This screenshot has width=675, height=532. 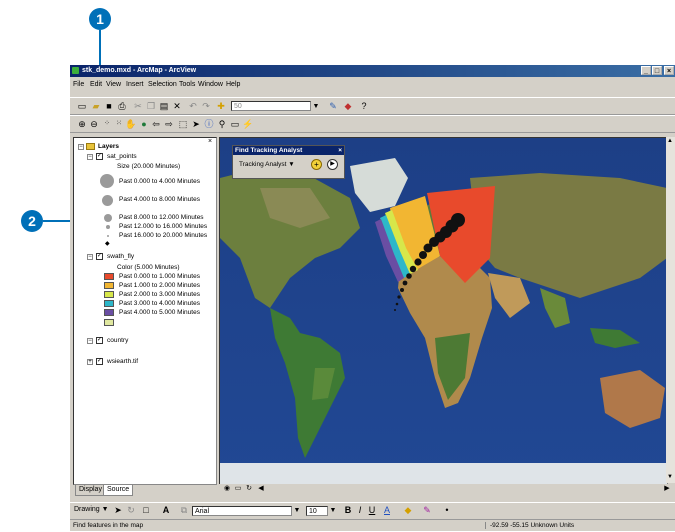 I want to click on wsiearth-checkbox: ✓, so click(x=99, y=361).